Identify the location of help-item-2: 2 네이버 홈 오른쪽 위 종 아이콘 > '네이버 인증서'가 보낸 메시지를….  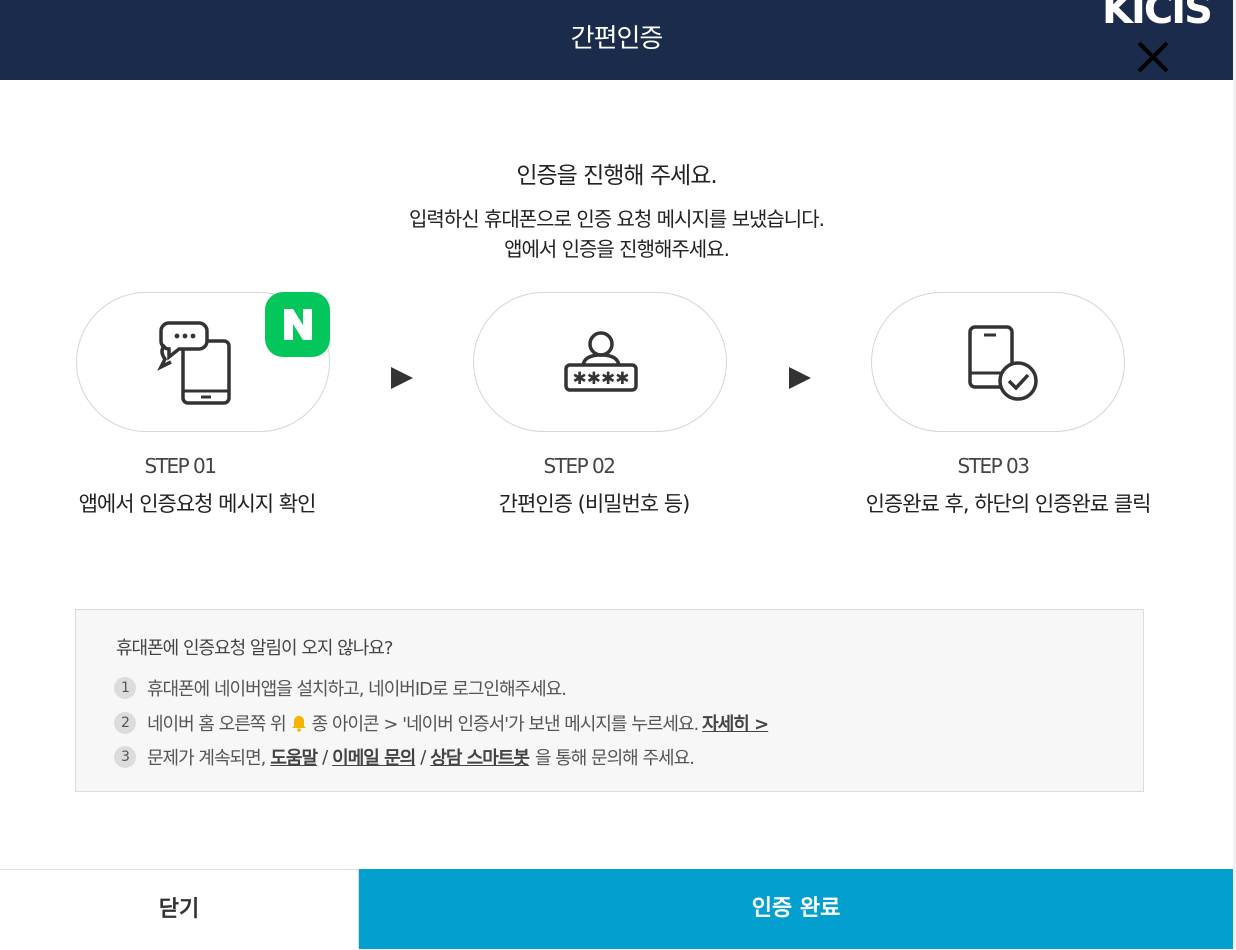
(441, 723).